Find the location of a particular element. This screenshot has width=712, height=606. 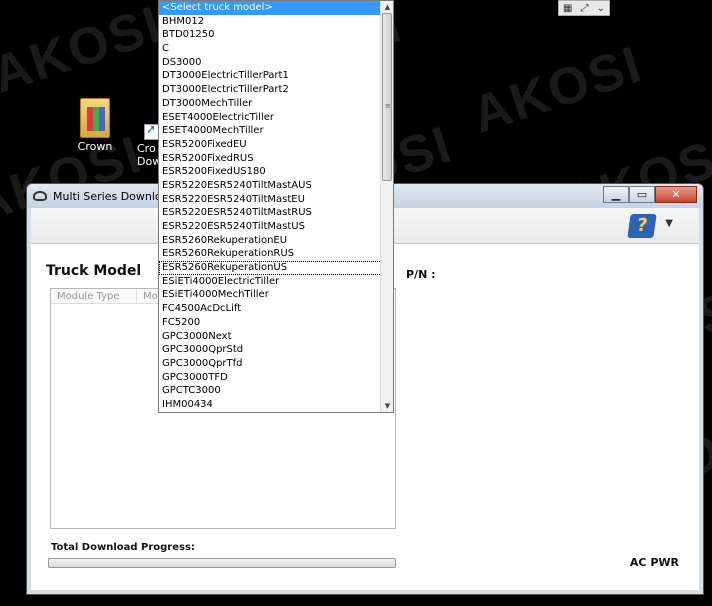

dropdown-option: ESR5220ESR5240TiltMastEU is located at coordinates (270, 200).